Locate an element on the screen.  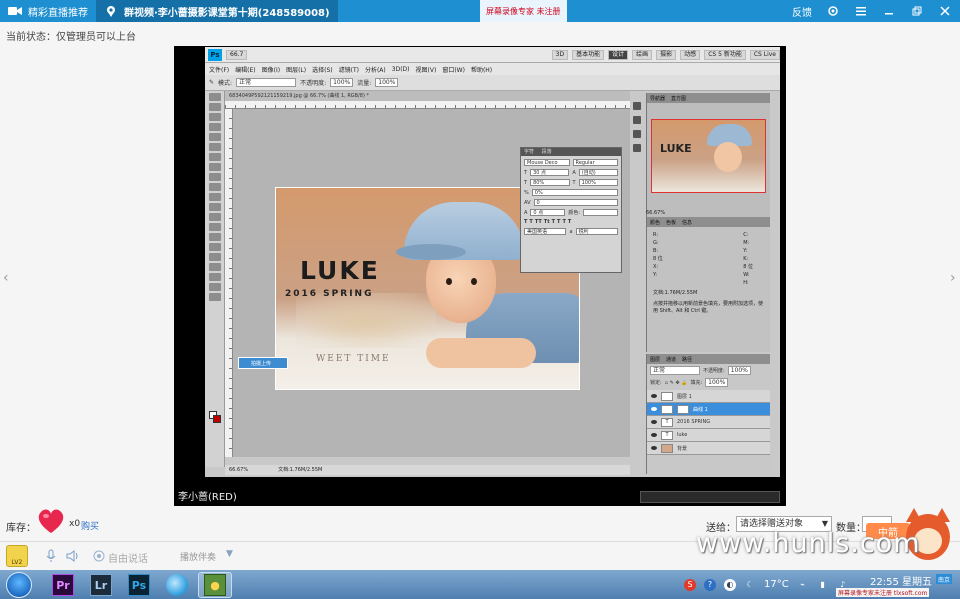
horizontal-scale-input: 100% is located at coordinates (598, 182).